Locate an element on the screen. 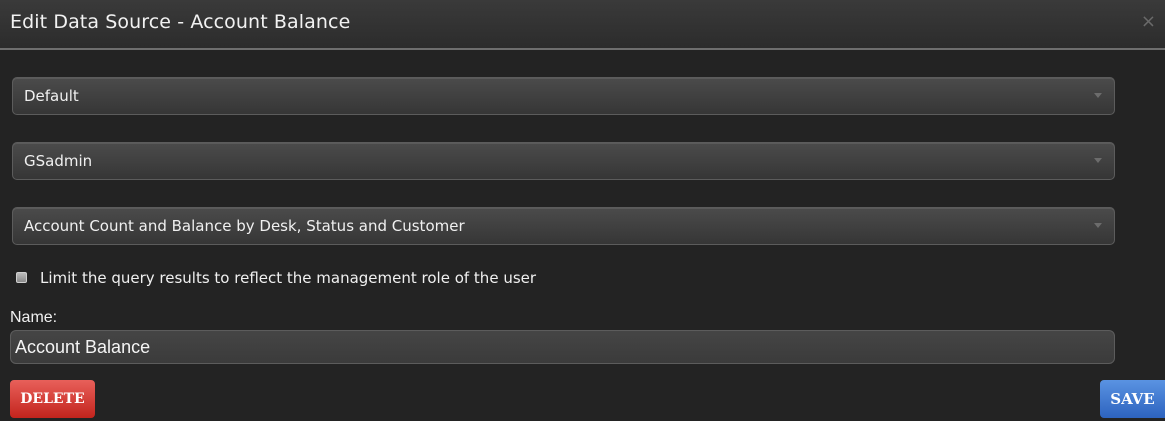 The width and height of the screenshot is (1165, 421). delete-button: DELETE is located at coordinates (52, 399).